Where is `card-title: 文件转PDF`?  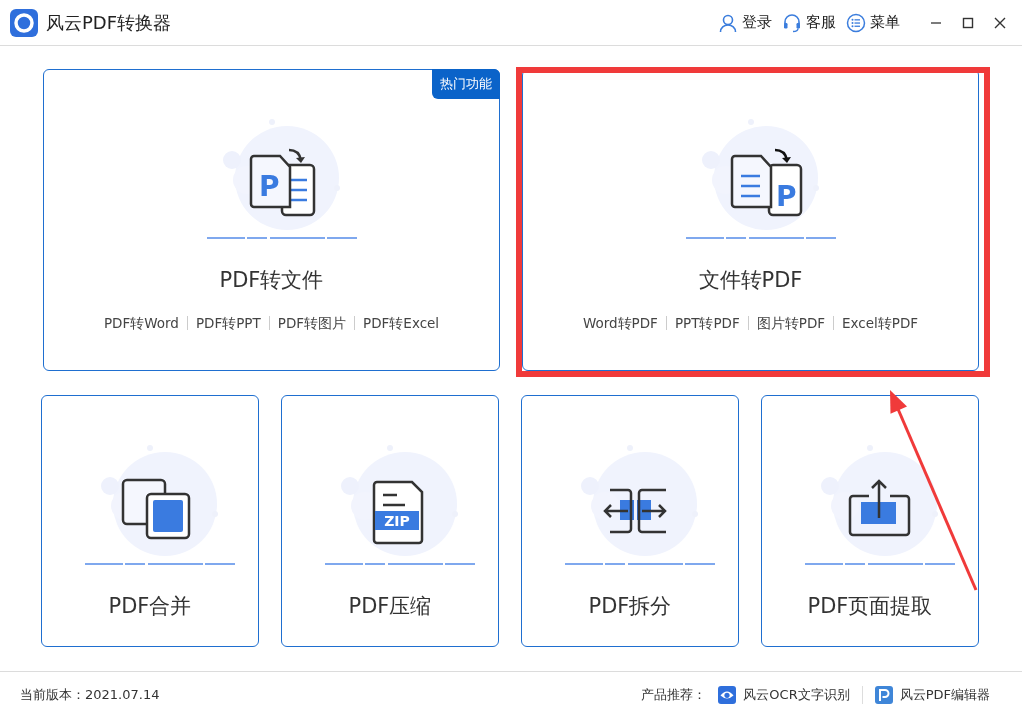
card-title: 文件转PDF is located at coordinates (750, 280).